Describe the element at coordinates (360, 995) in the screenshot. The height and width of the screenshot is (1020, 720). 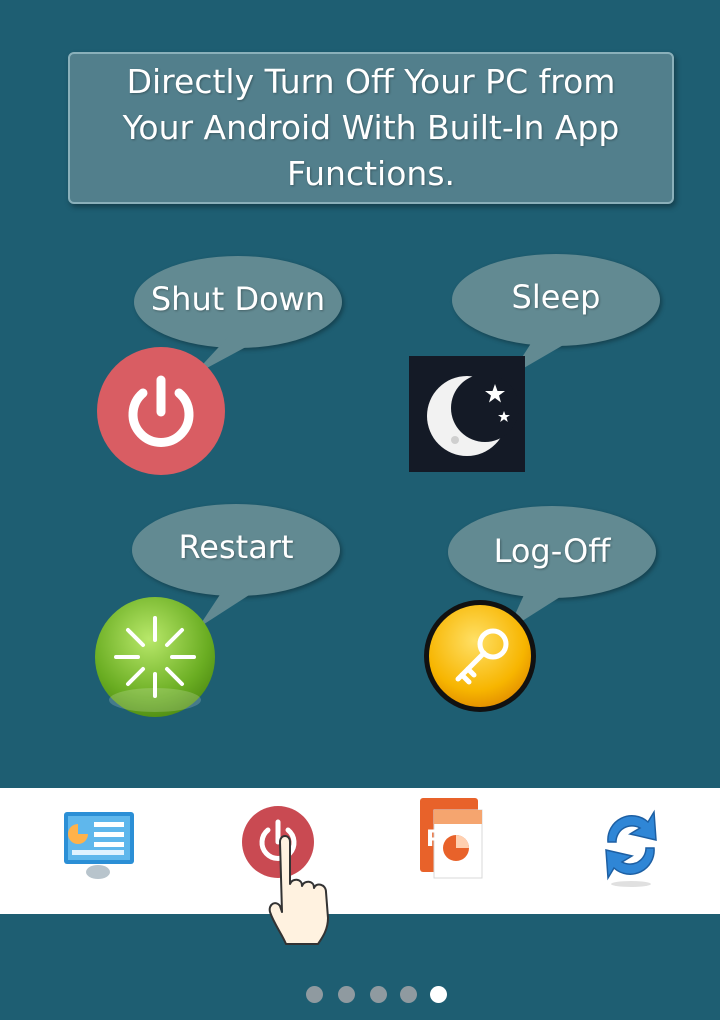
I see `page-indicator` at that location.